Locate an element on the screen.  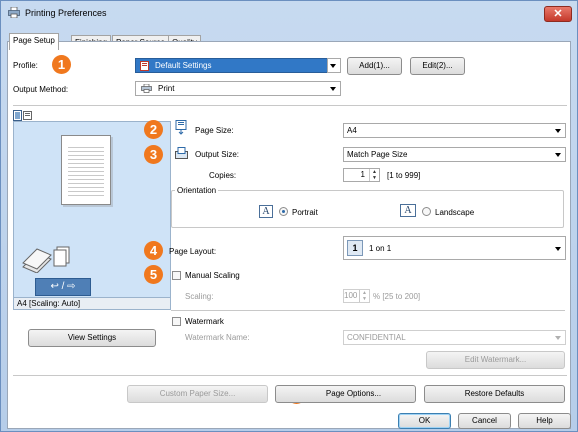
ok-button: OK is located at coordinates (424, 421).